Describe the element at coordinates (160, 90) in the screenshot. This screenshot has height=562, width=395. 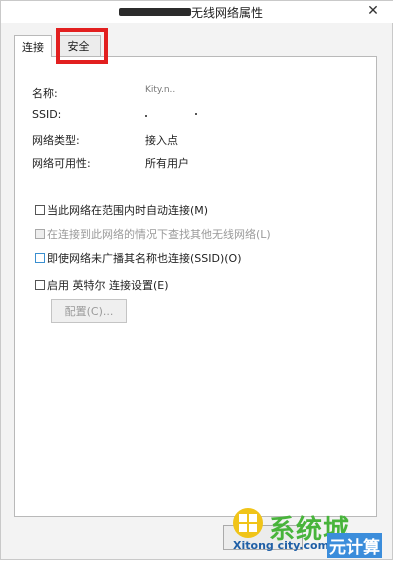
I see `name-value: Kity.n..` at that location.